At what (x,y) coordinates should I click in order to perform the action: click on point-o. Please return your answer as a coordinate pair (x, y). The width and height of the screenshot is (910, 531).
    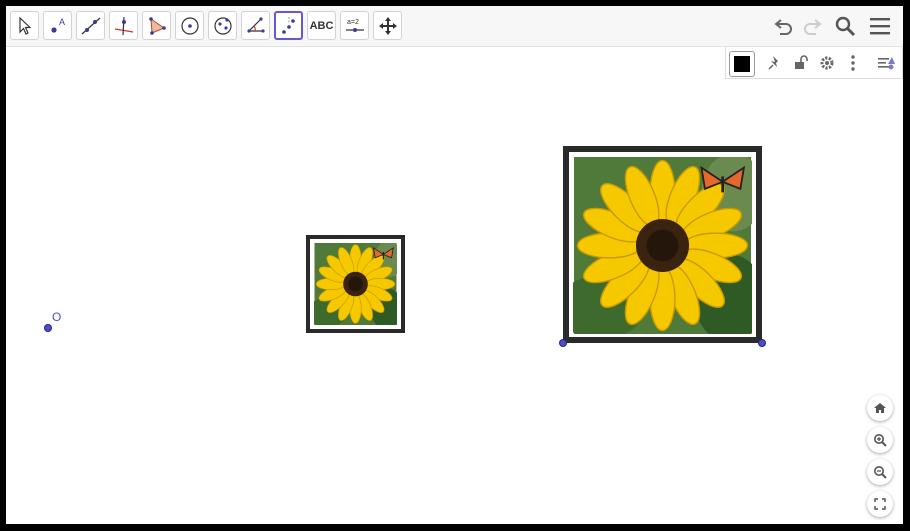
    Looking at the image, I should click on (48, 328).